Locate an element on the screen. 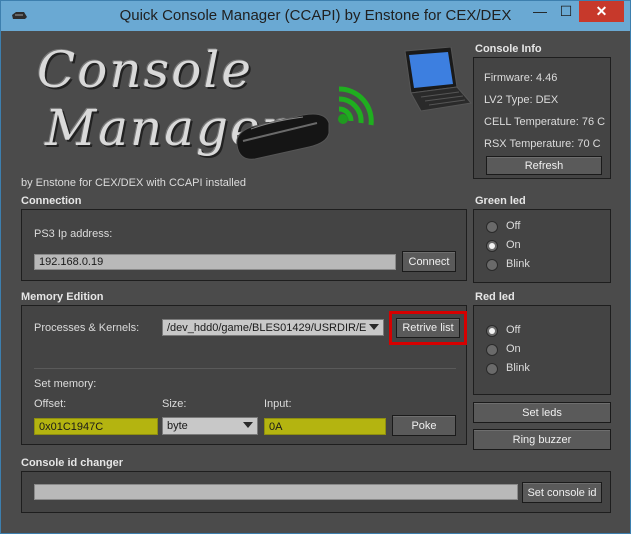 The width and height of the screenshot is (631, 534). poke-button: Poke is located at coordinates (424, 425).